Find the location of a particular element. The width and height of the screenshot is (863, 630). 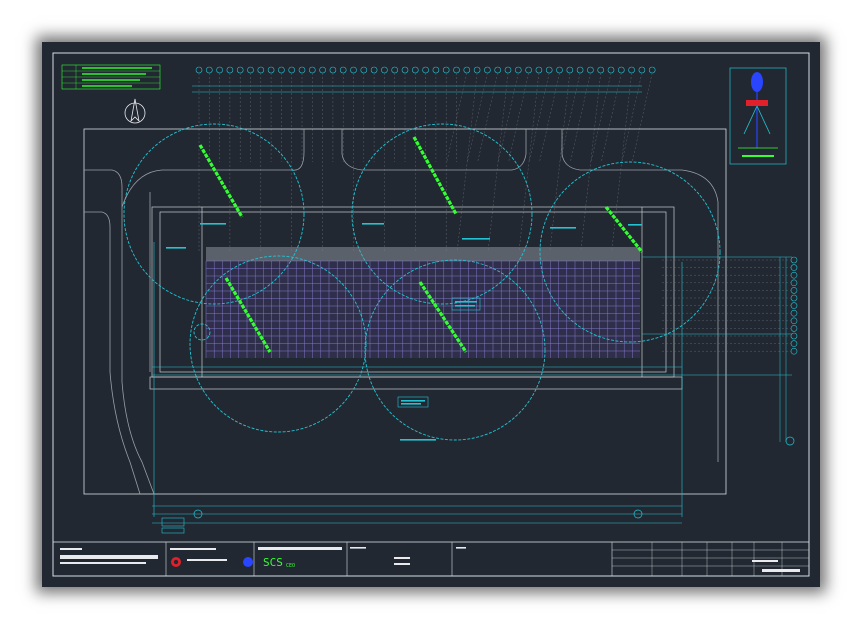

title-block is located at coordinates (431, 559).